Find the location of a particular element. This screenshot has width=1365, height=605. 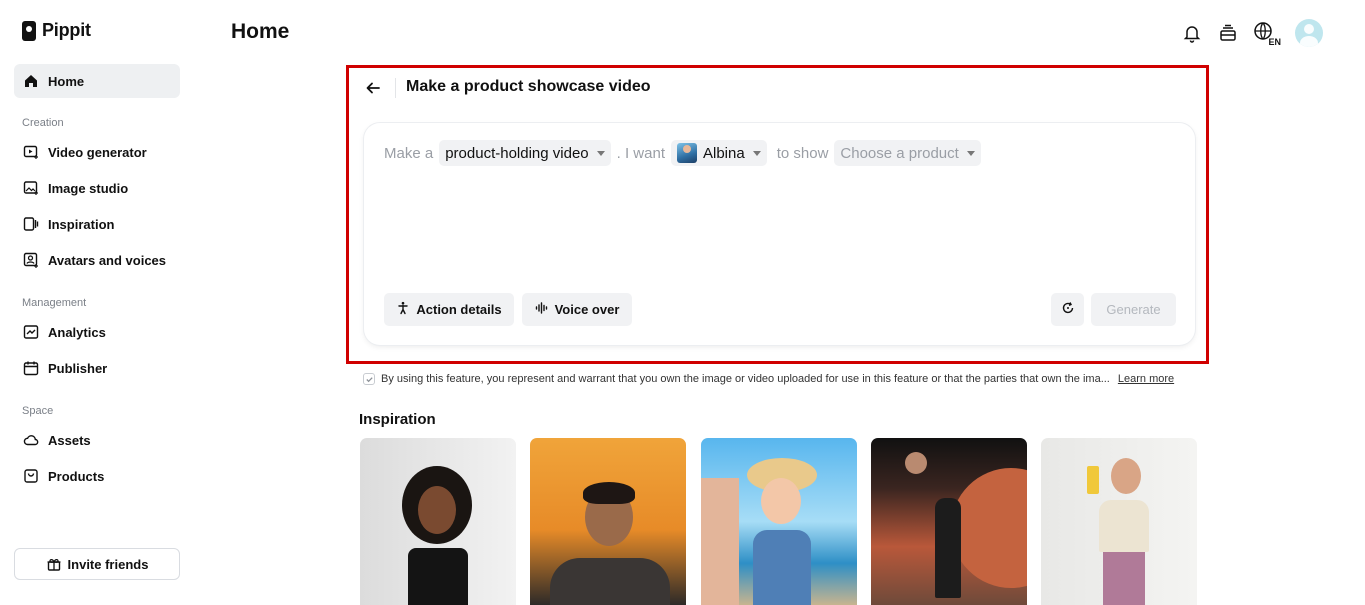

sidebar-item-publisher: Publisher is located at coordinates (97, 368).